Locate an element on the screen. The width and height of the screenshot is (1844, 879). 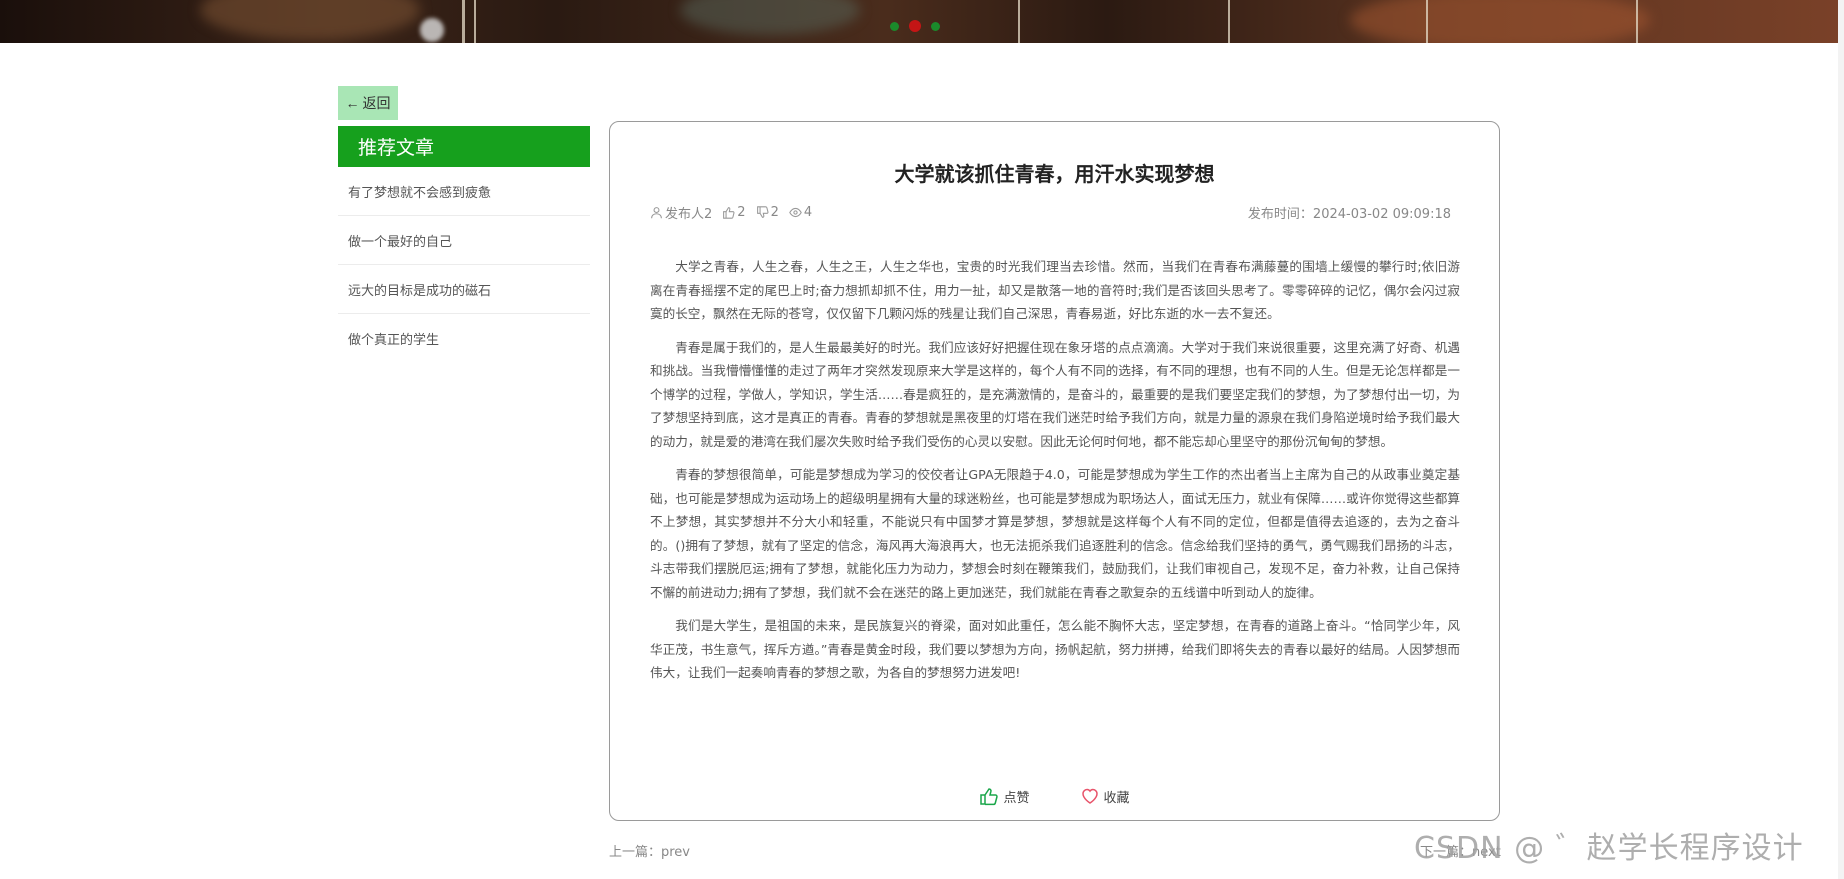
sidebar-list: 有了梦想就不会感到疲惫 做一个最好的自己 远大的目标是成功的磁石 做个真正的学生 is located at coordinates (464, 265).